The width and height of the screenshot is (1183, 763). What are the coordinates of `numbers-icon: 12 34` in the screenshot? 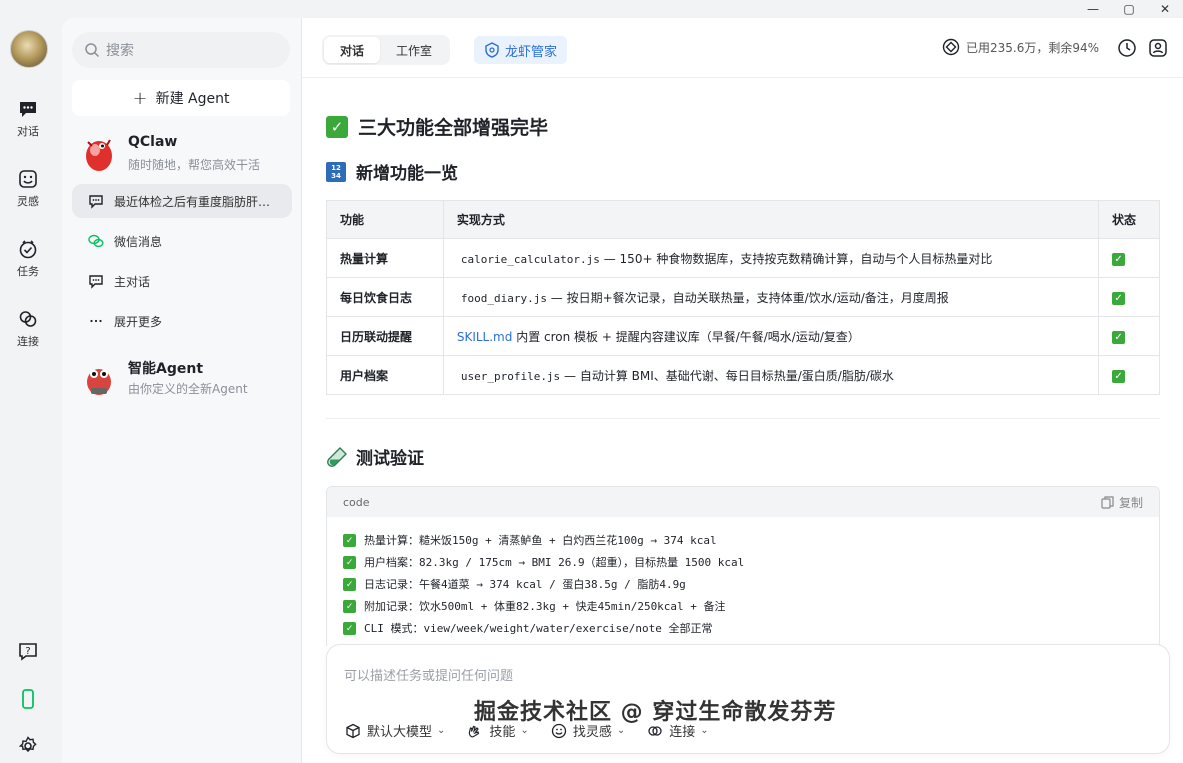 It's located at (336, 171).